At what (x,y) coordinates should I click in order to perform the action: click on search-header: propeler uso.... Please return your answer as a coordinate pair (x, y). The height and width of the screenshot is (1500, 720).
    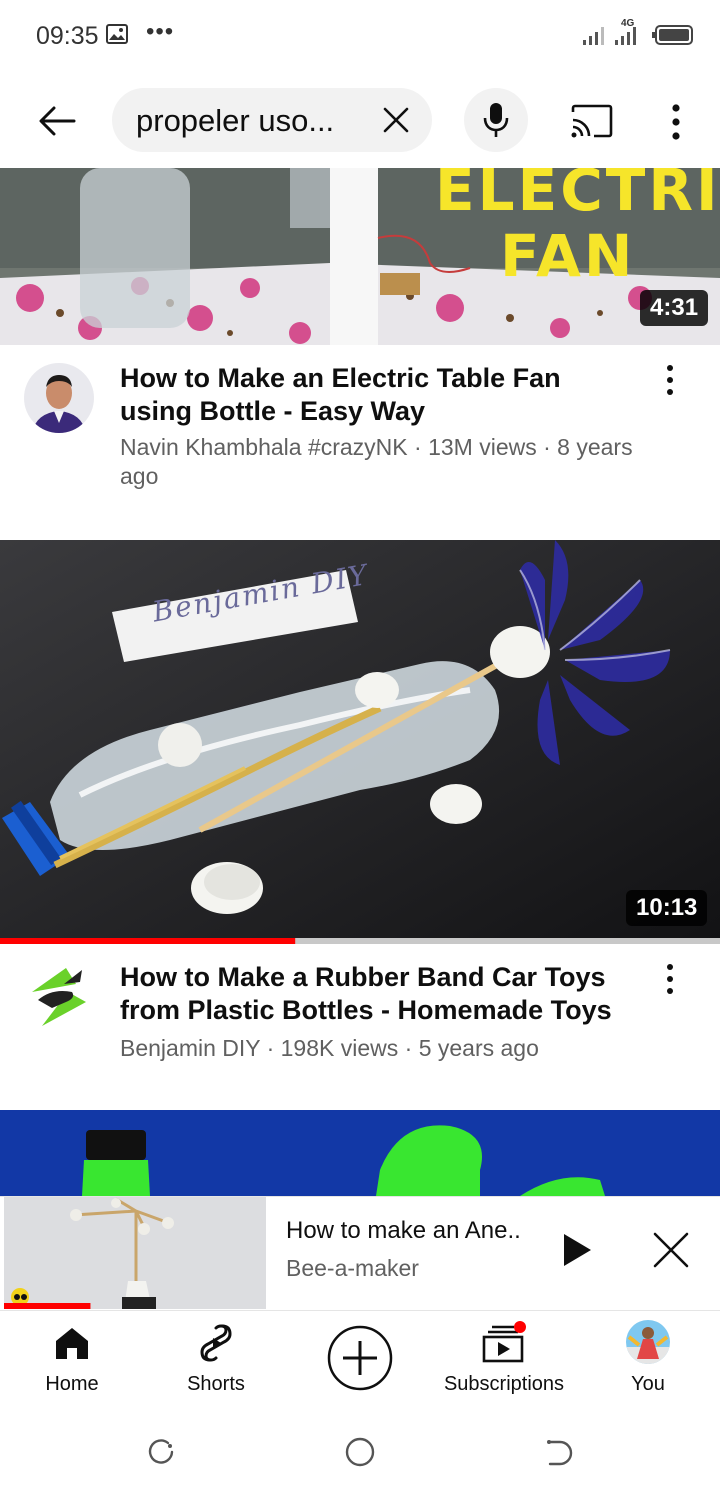
    Looking at the image, I should click on (360, 123).